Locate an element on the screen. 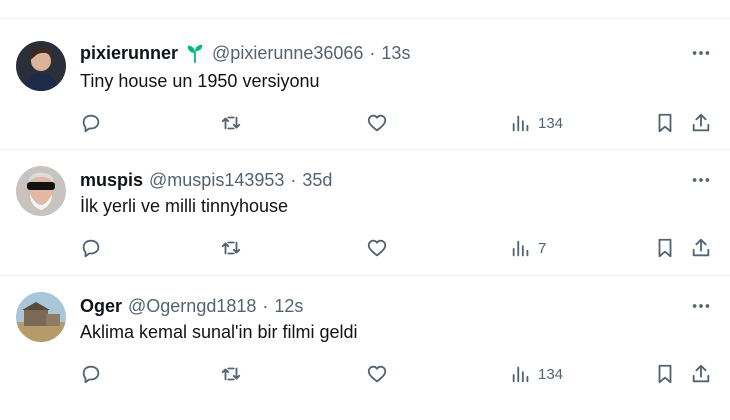 Image resolution: width=730 pixels, height=420 pixels. user-handle: @Ogerngd1818 is located at coordinates (192, 306).